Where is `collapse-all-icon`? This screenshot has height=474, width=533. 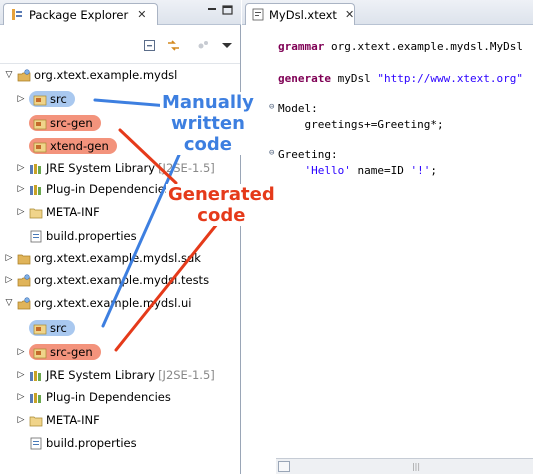 collapse-all-icon is located at coordinates (150, 45).